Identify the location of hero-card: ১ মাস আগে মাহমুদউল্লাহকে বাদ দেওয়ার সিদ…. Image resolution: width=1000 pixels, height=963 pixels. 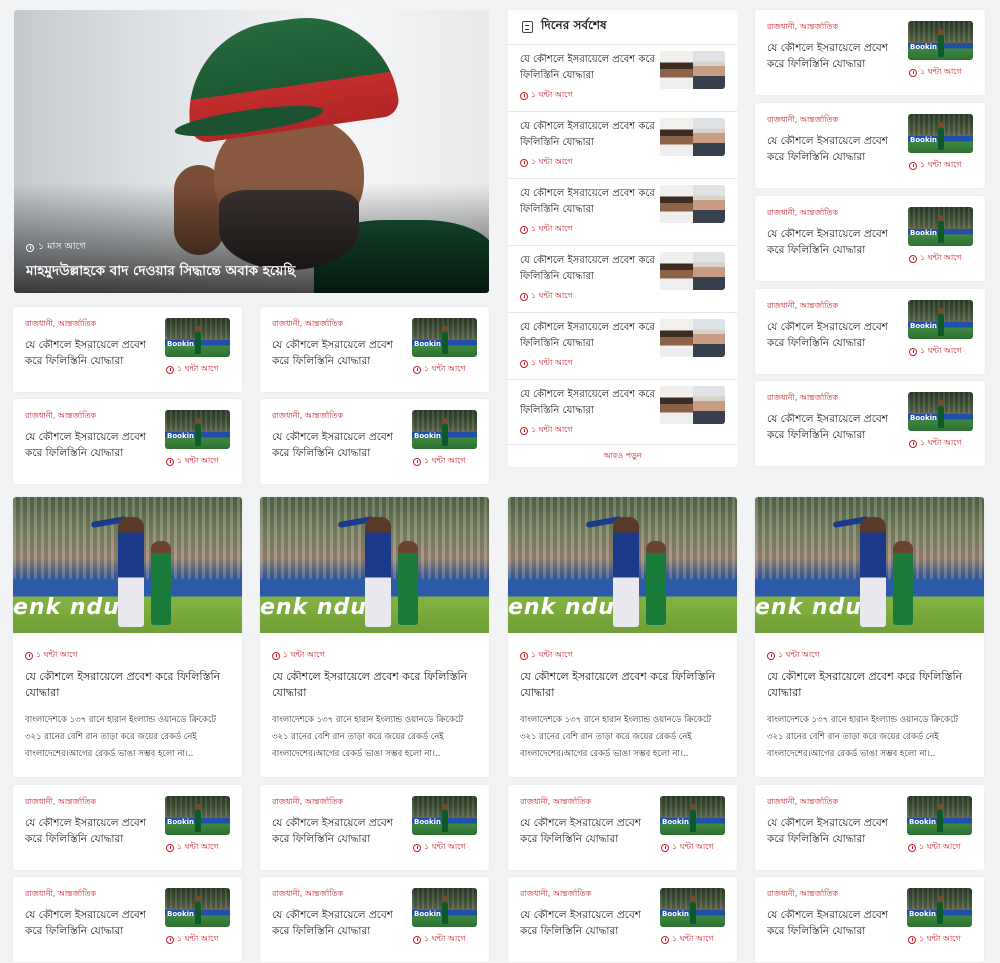
(251, 151).